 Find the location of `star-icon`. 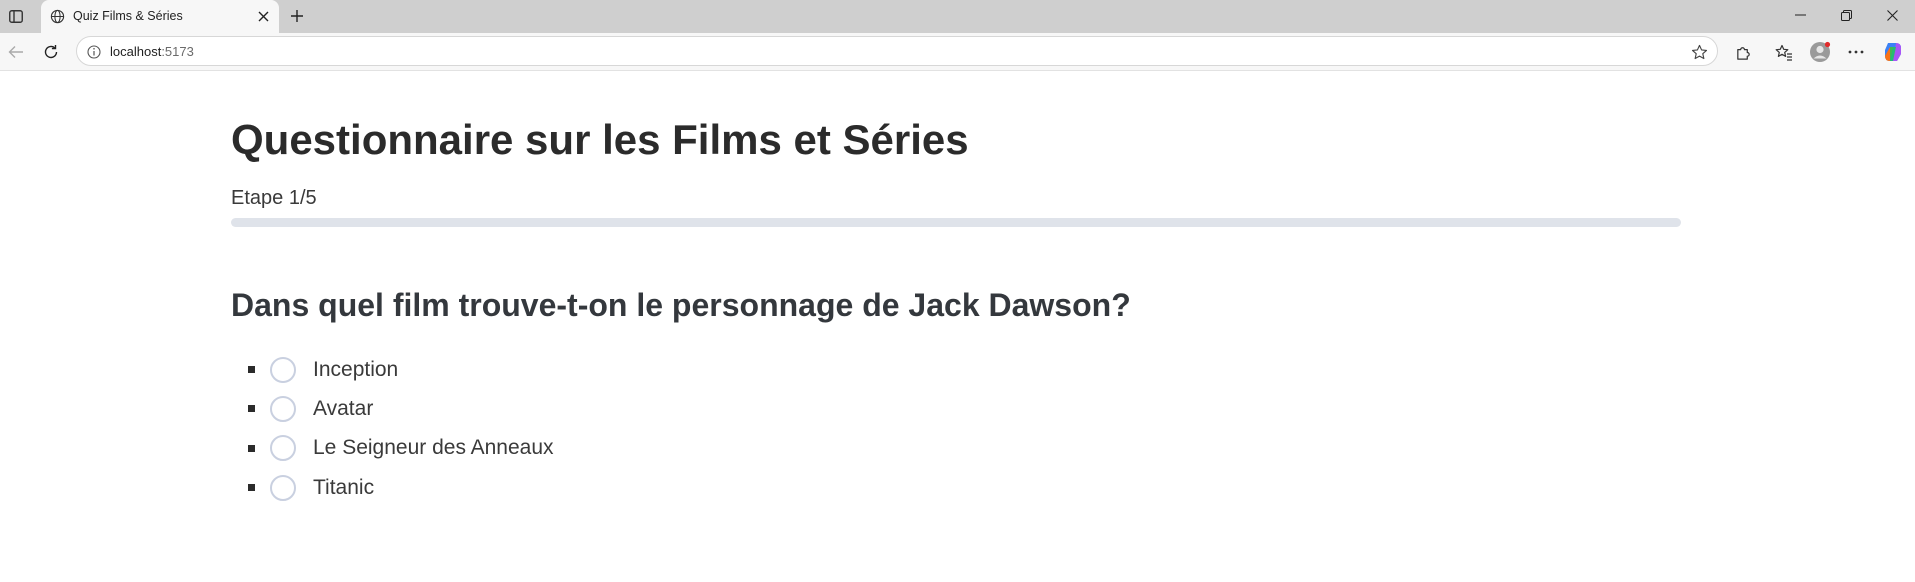

star-icon is located at coordinates (1699, 52).